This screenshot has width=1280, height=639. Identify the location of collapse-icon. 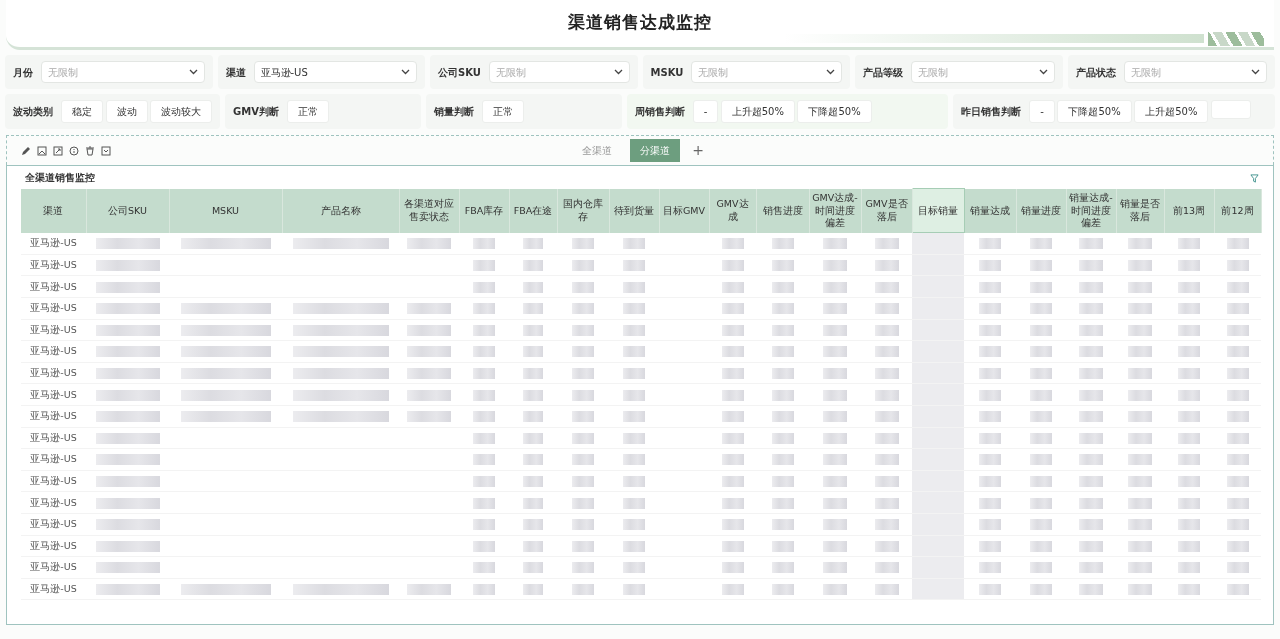
(106, 151).